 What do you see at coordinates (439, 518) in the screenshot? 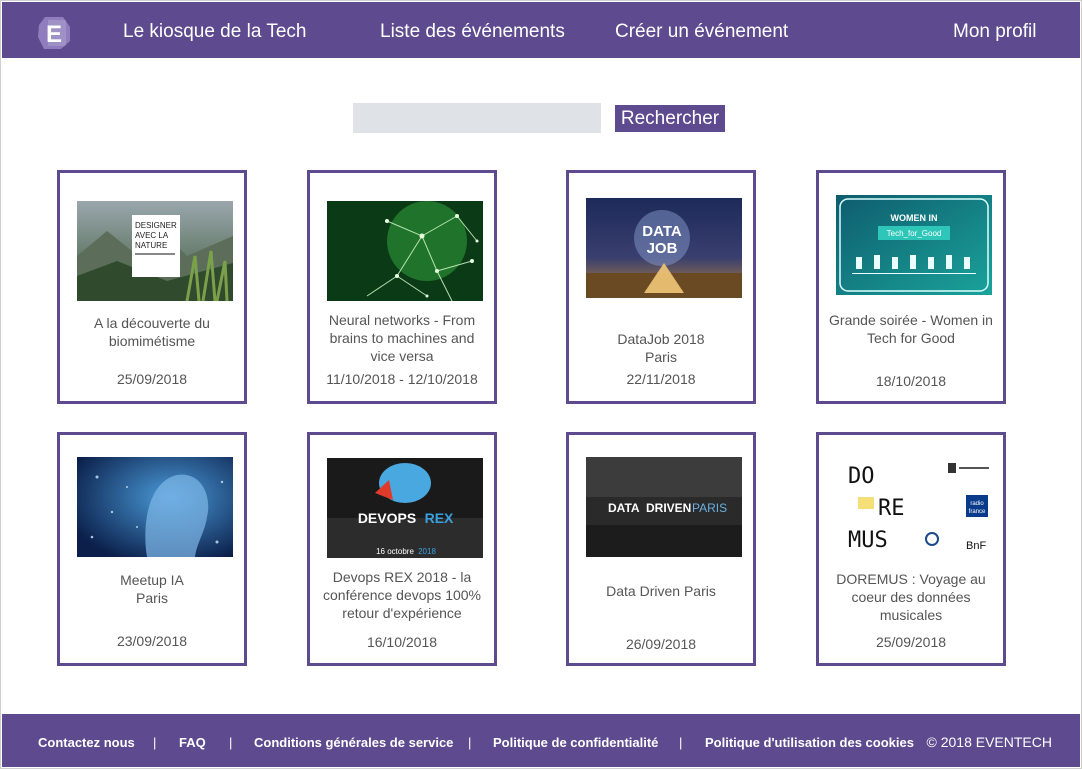
I see `svg-text: REX` at bounding box center [439, 518].